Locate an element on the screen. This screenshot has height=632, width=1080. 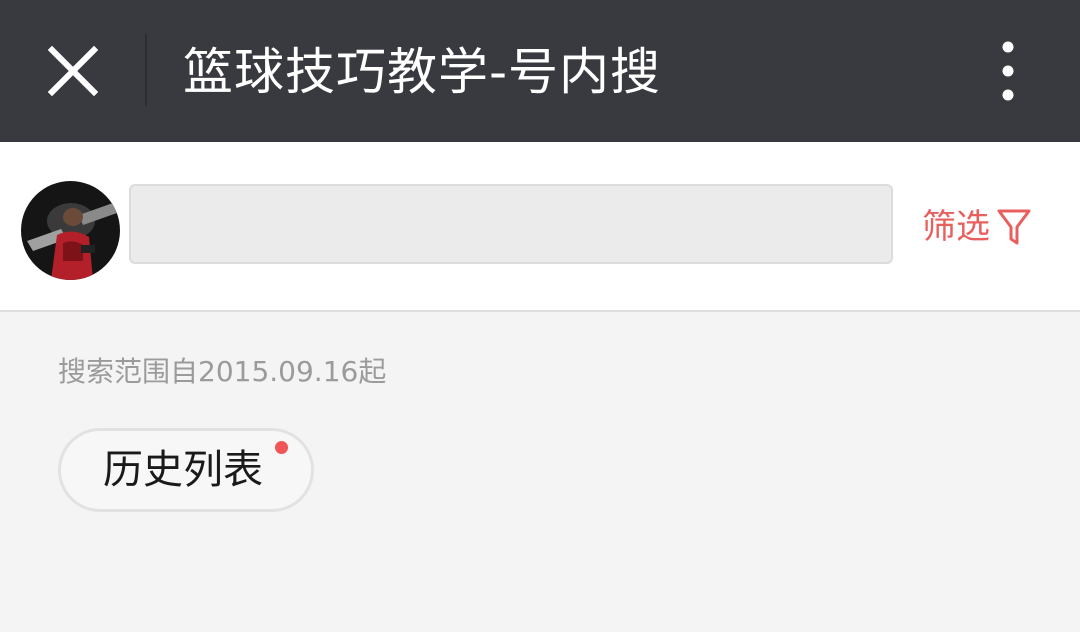
more-options-button is located at coordinates (1008, 71).